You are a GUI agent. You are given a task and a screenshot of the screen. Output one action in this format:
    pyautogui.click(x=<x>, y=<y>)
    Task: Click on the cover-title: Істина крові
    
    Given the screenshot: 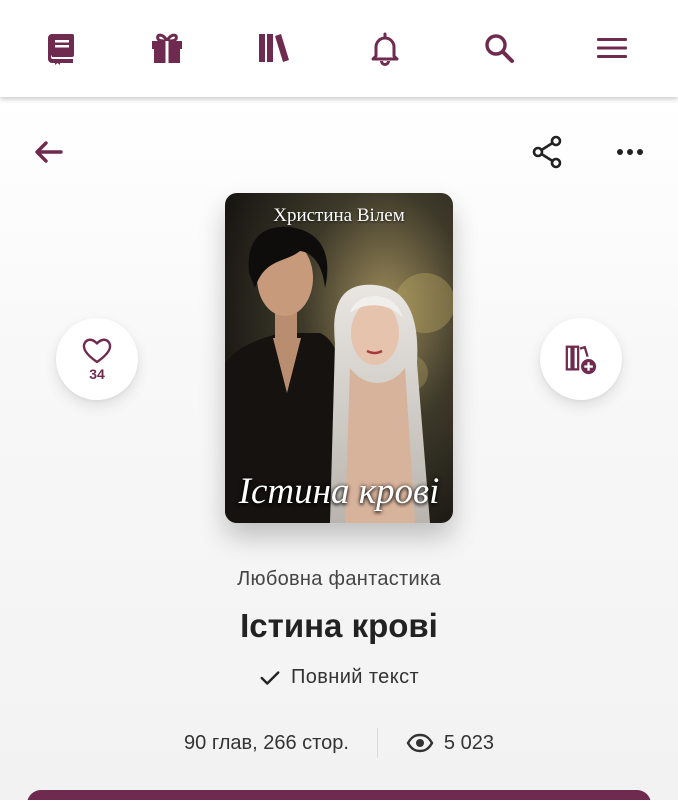 What is the action you would take?
    pyautogui.click(x=339, y=491)
    